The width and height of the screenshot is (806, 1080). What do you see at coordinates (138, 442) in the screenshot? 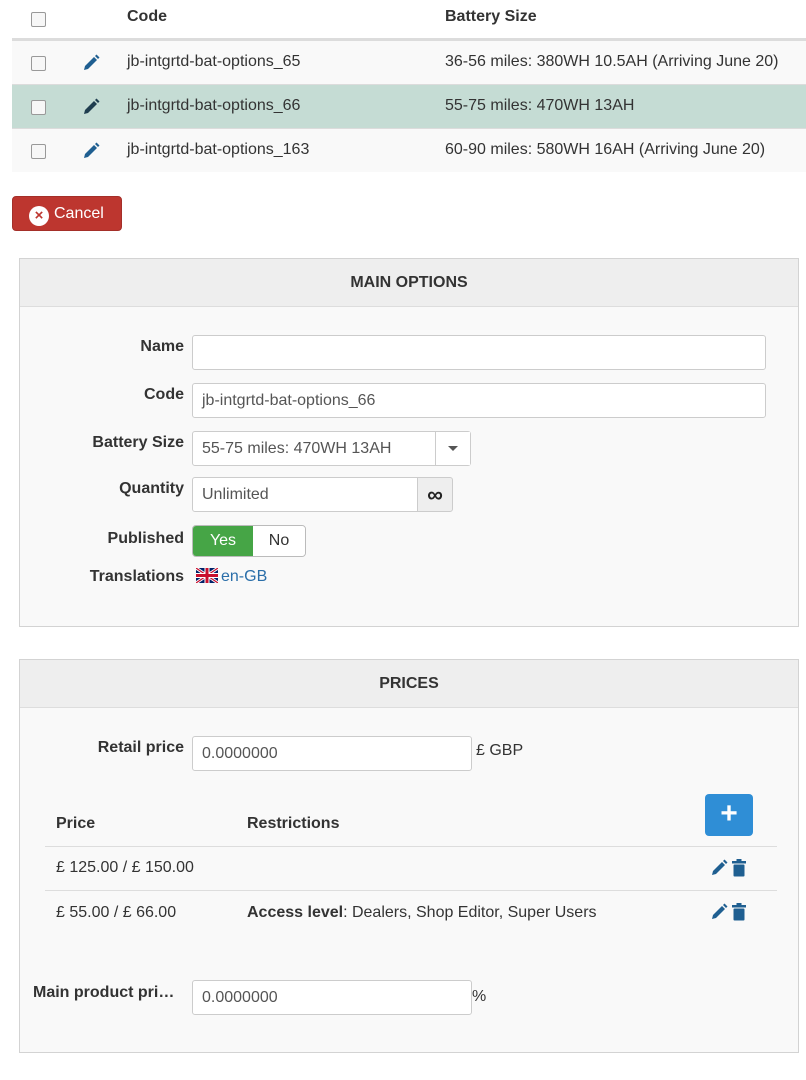
I see `battery-size-label: Battery Size` at bounding box center [138, 442].